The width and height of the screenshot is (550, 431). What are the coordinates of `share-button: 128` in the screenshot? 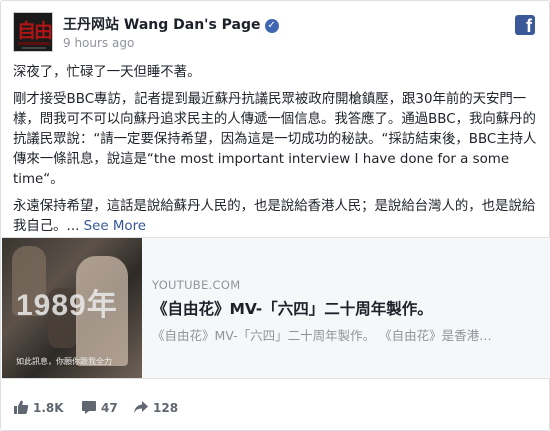 It's located at (155, 407).